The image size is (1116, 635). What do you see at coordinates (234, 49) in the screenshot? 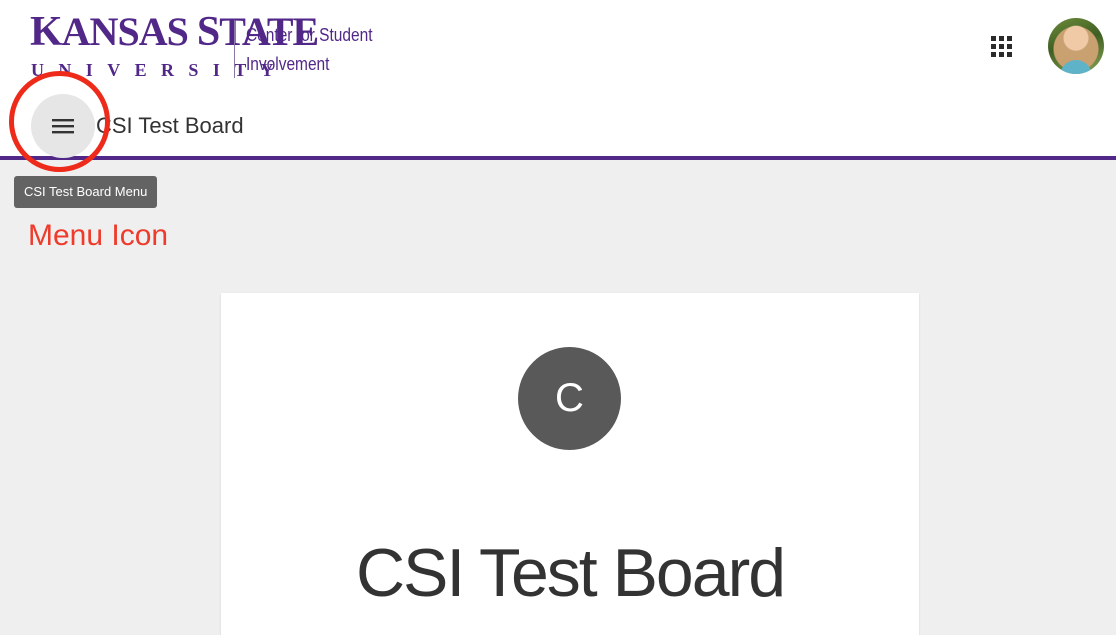
I see `logo-divider` at bounding box center [234, 49].